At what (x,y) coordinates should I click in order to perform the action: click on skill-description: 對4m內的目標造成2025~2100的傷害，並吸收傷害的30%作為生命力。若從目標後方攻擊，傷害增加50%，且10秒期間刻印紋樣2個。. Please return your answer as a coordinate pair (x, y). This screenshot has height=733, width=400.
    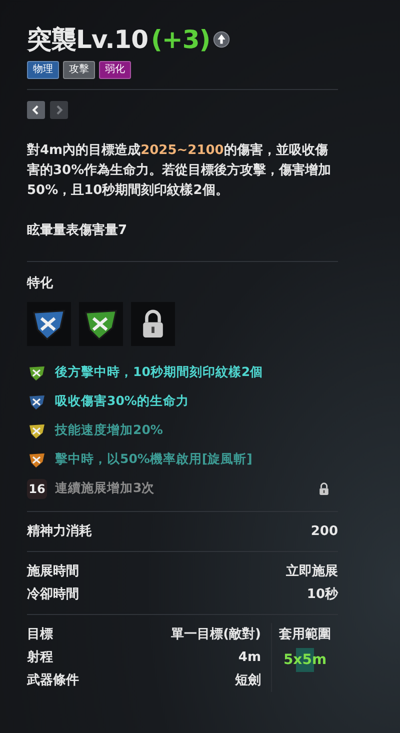
    Looking at the image, I should click on (179, 171).